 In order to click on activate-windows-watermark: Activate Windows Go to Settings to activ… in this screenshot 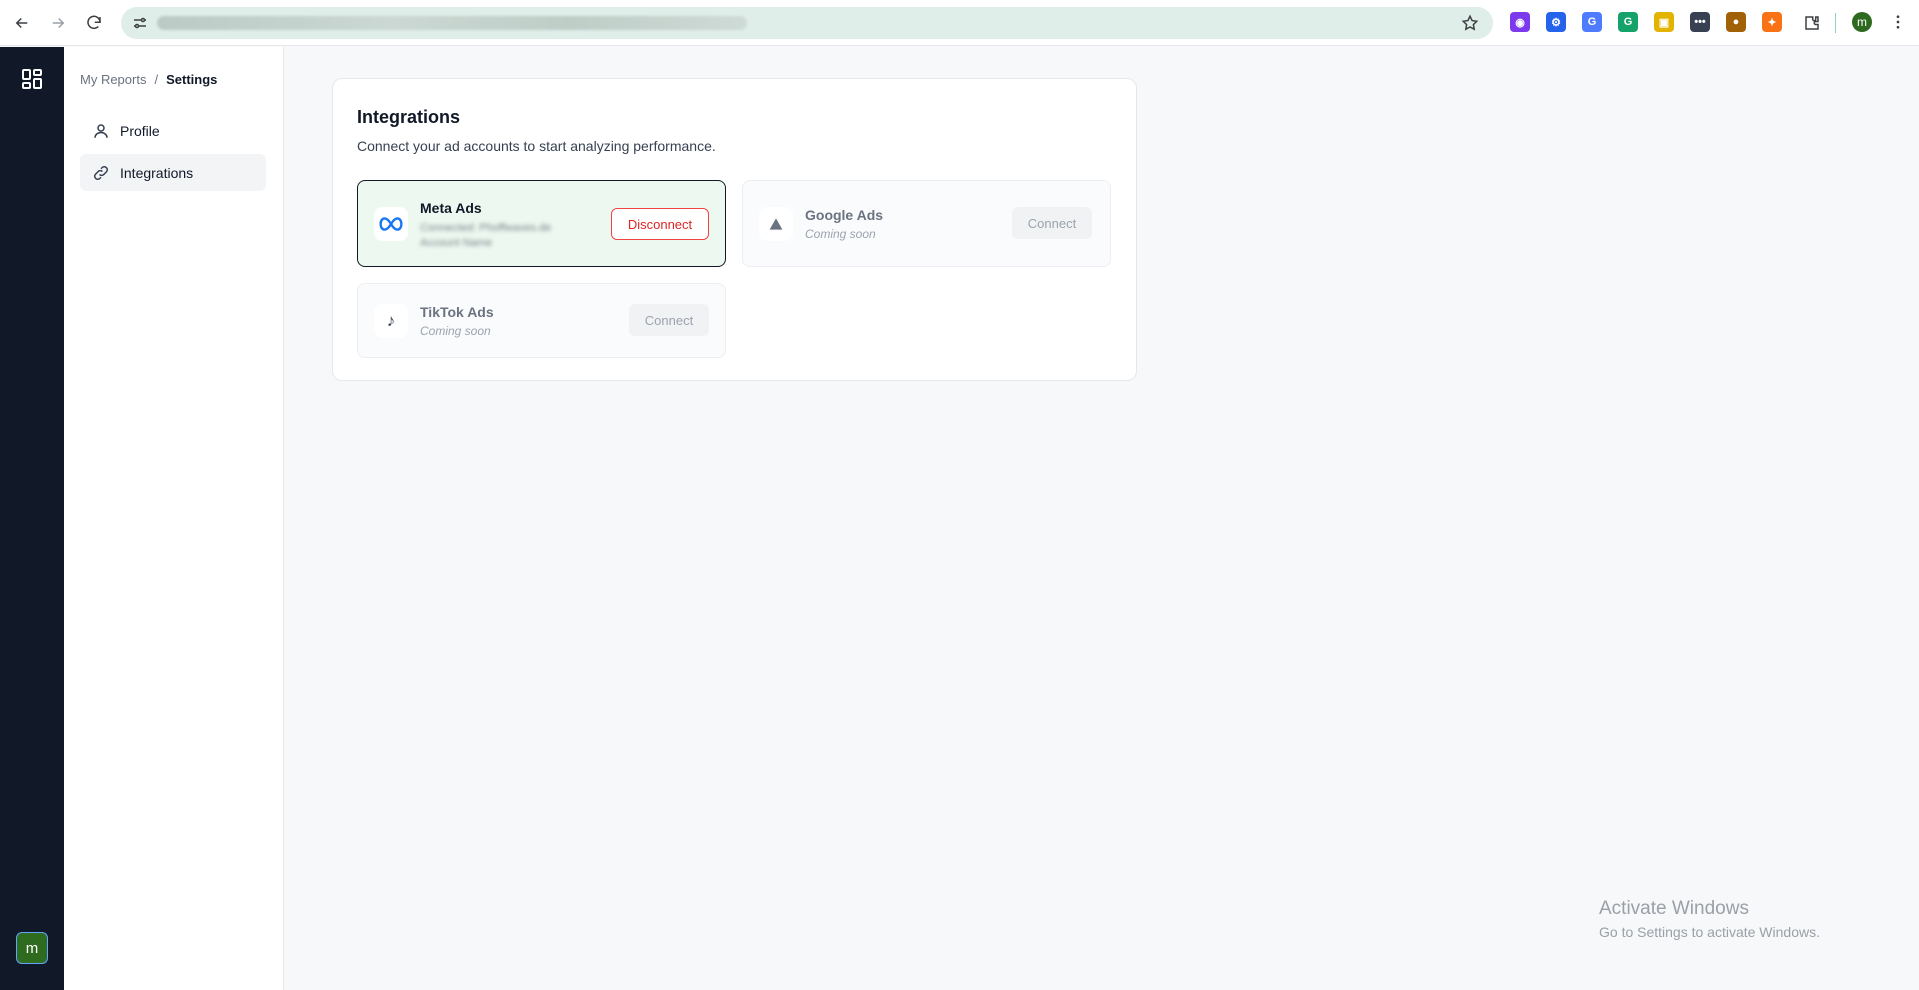, I will do `click(1709, 919)`.